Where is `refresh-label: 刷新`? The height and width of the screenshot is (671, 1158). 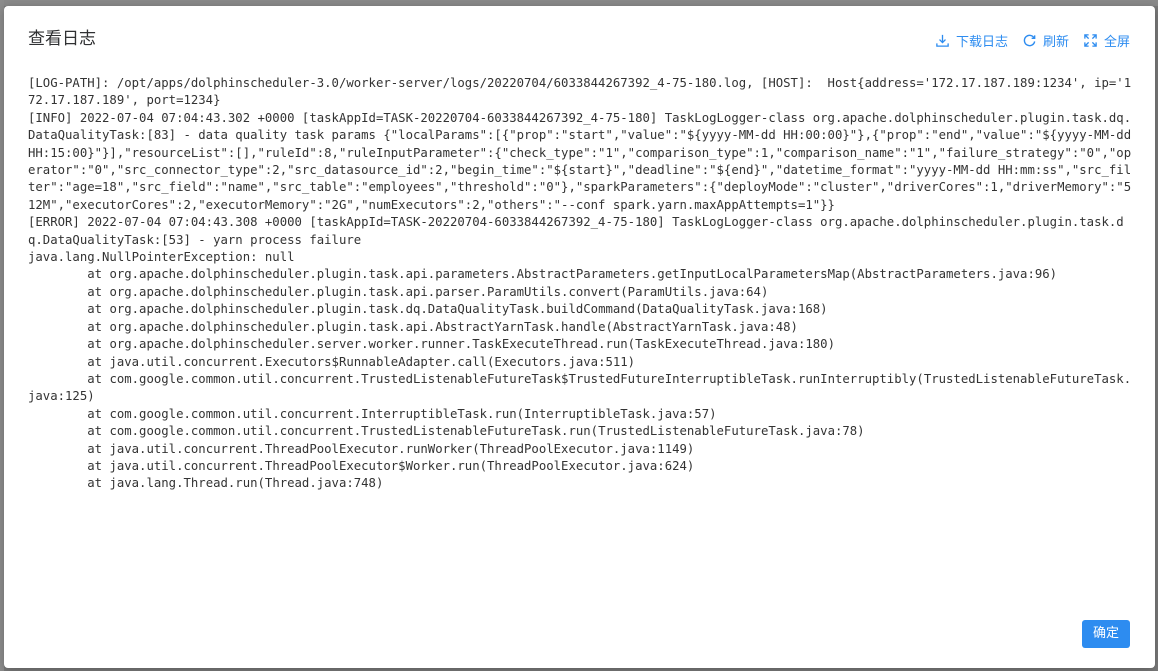
refresh-label: 刷新 is located at coordinates (1055, 42).